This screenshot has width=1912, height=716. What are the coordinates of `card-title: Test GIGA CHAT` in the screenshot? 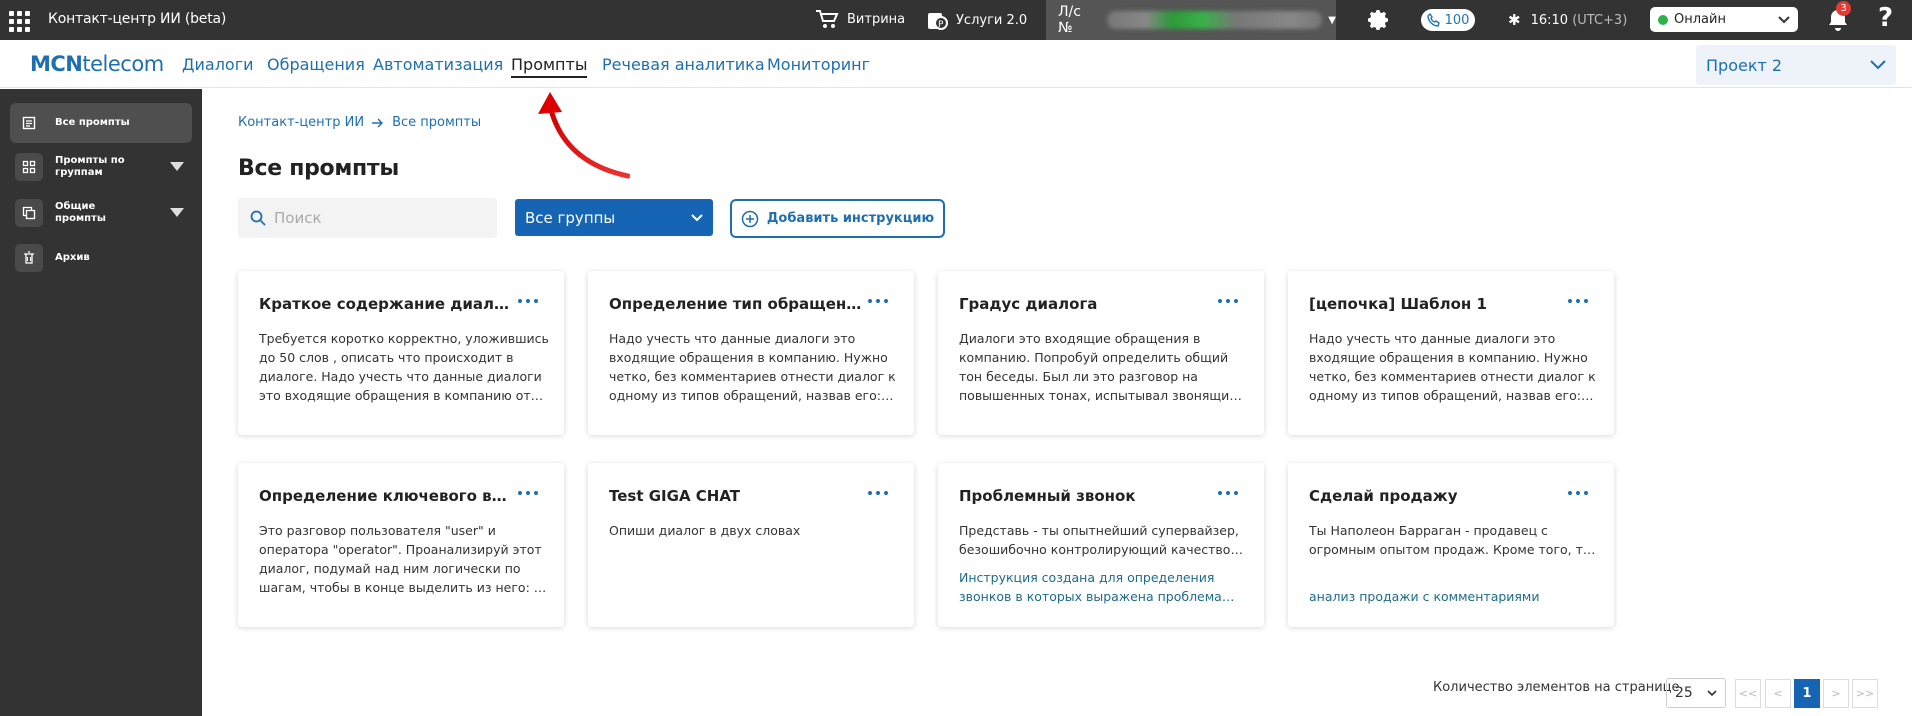 It's located at (675, 496).